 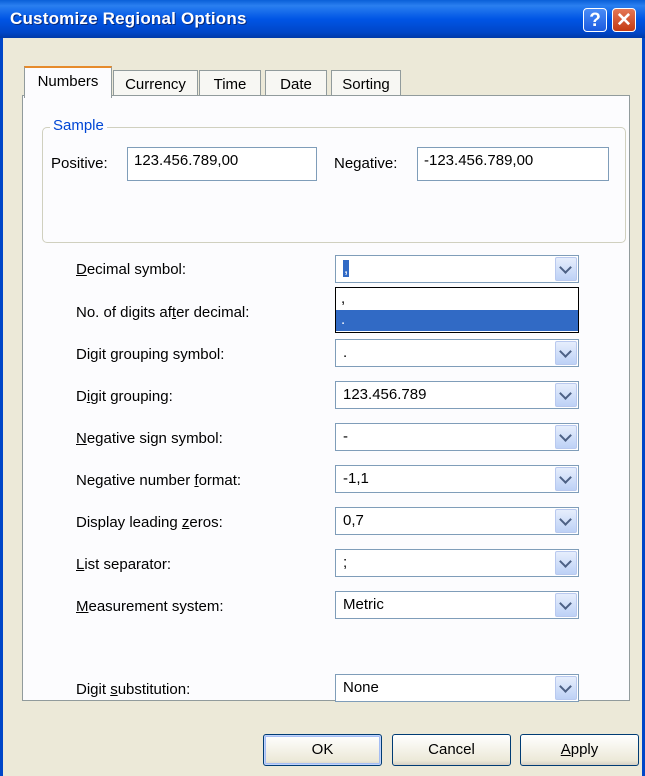 What do you see at coordinates (457, 479) in the screenshot?
I see `negative-number-format-combo: -1,1` at bounding box center [457, 479].